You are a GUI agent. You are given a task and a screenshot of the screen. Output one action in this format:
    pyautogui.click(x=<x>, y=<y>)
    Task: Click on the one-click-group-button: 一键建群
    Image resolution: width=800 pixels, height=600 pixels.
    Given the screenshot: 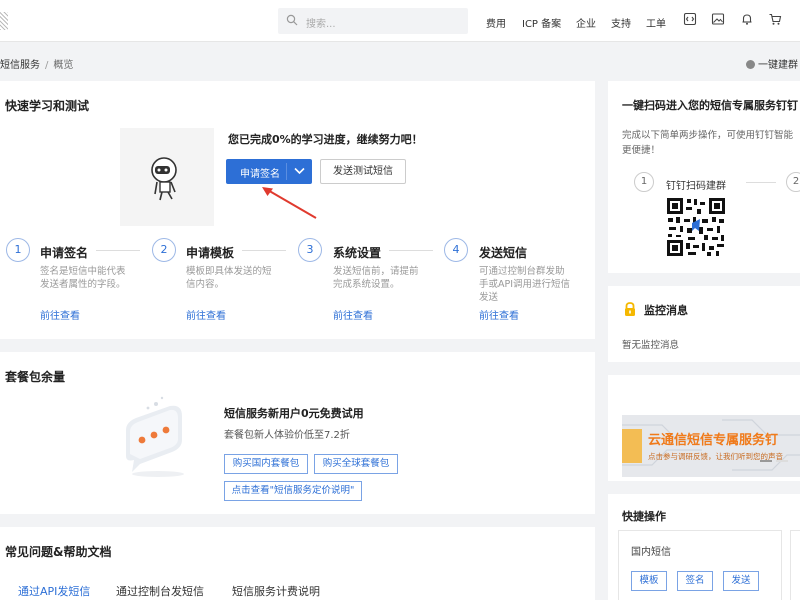 What is the action you would take?
    pyautogui.click(x=772, y=63)
    